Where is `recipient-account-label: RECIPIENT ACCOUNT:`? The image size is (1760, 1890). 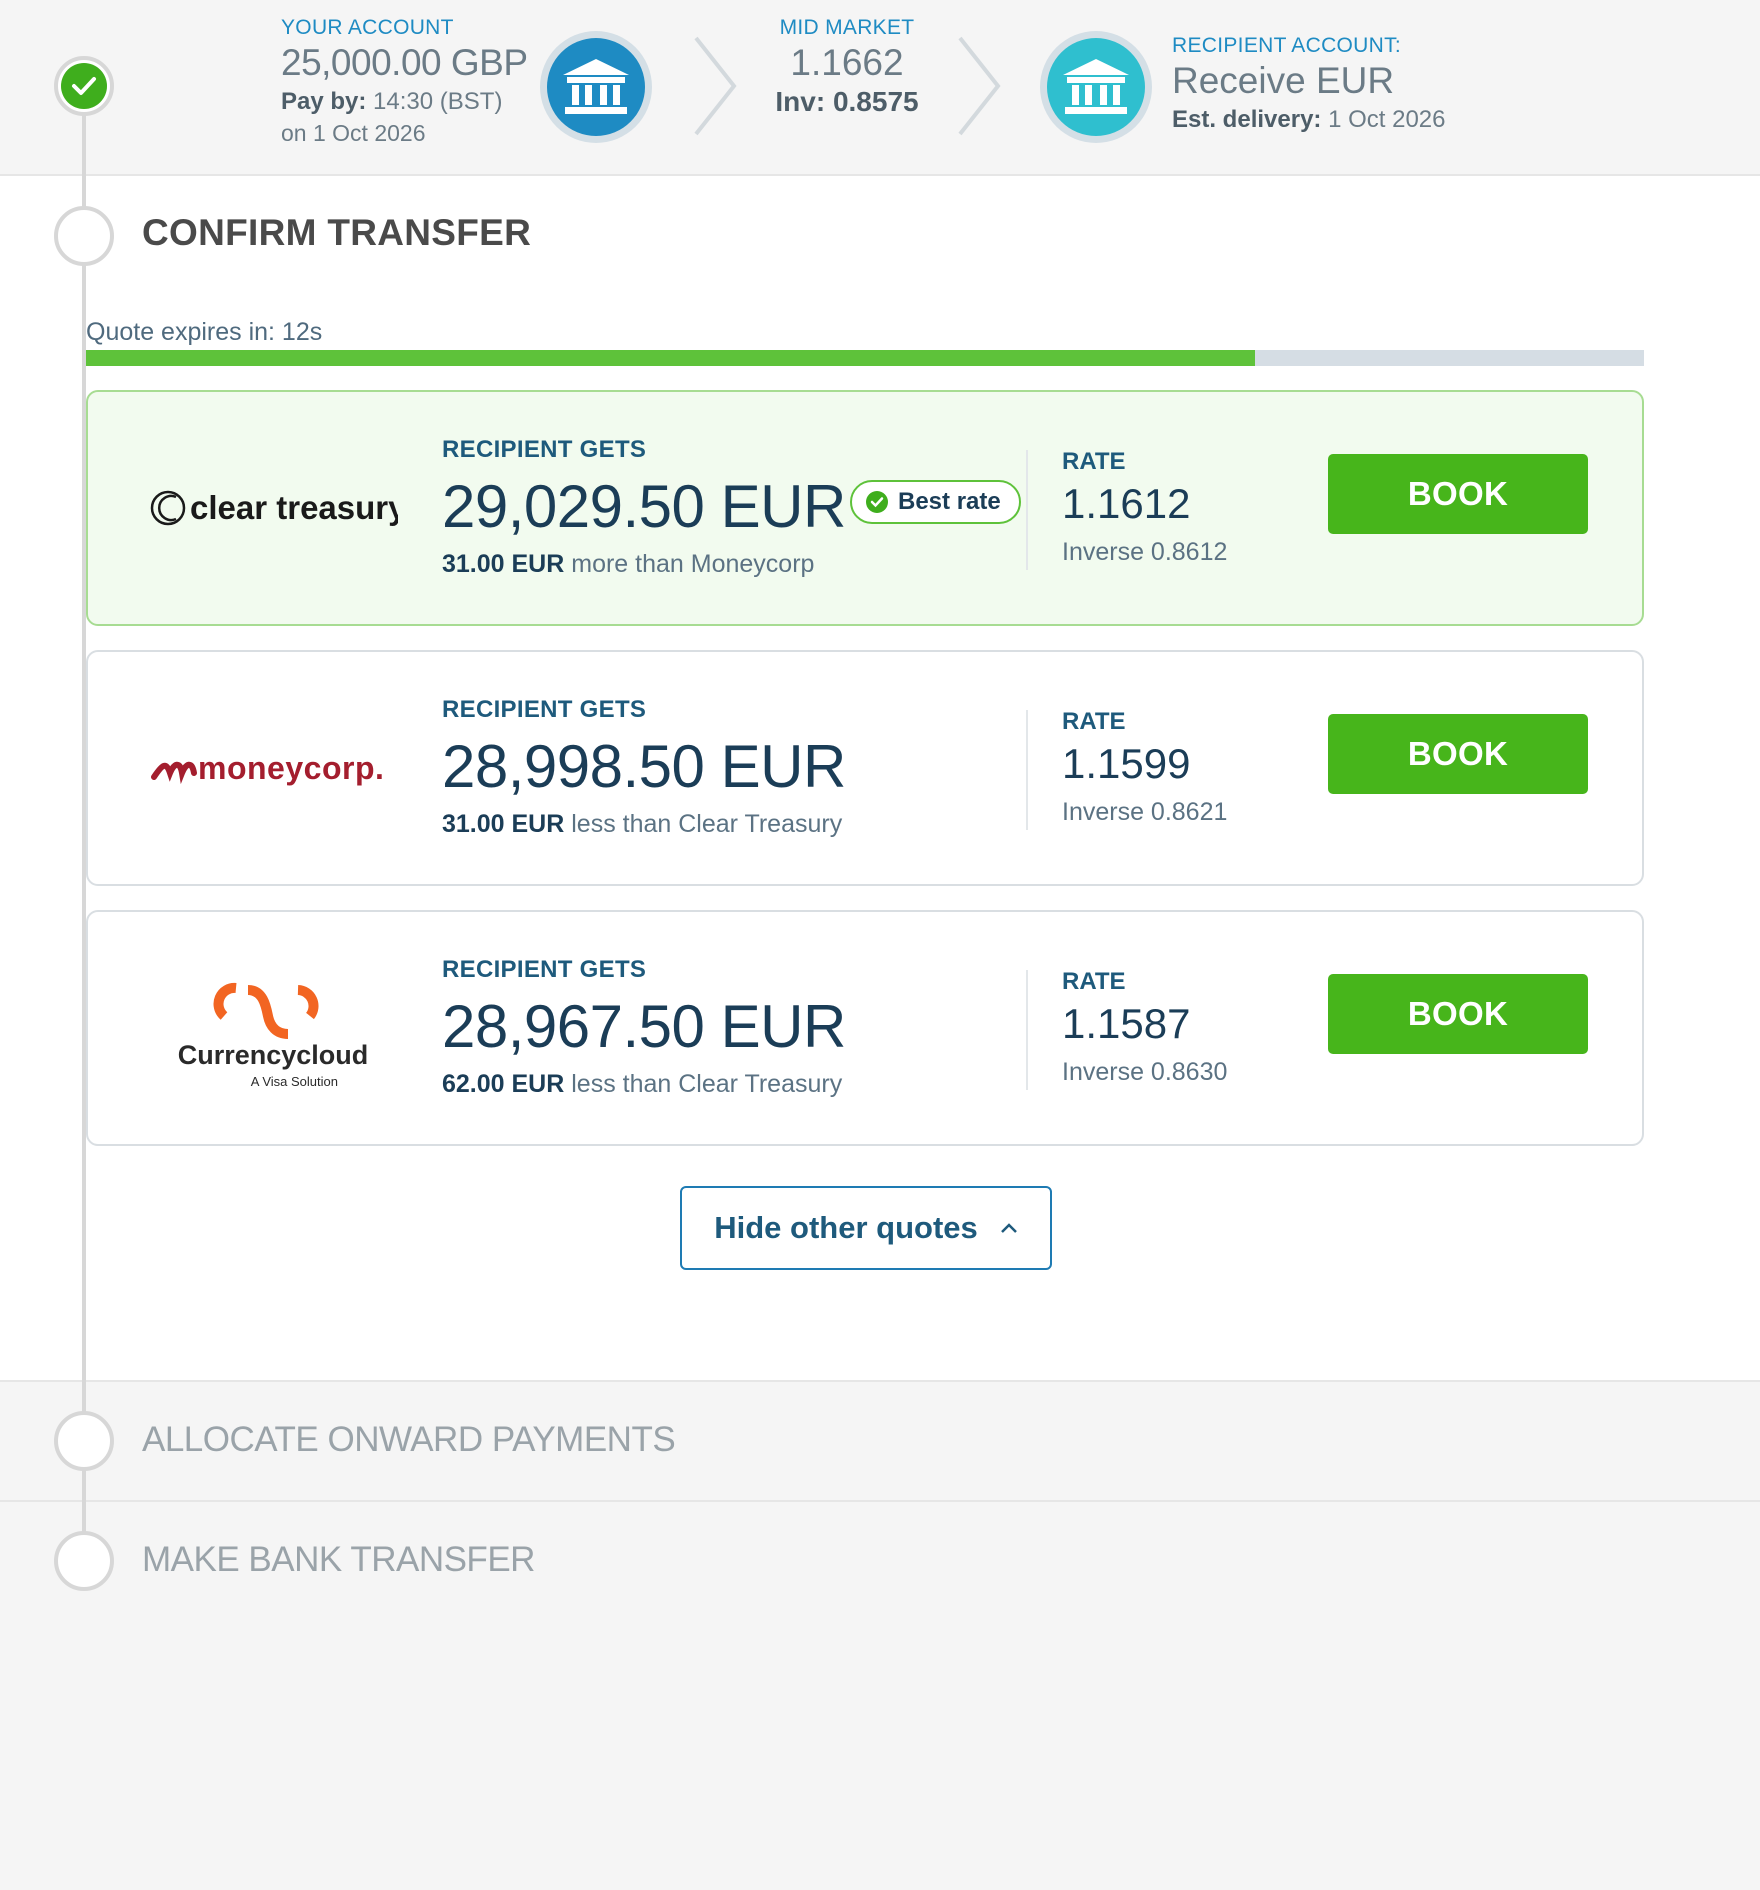
recipient-account-label: RECIPIENT ACCOUNT: is located at coordinates (1287, 45).